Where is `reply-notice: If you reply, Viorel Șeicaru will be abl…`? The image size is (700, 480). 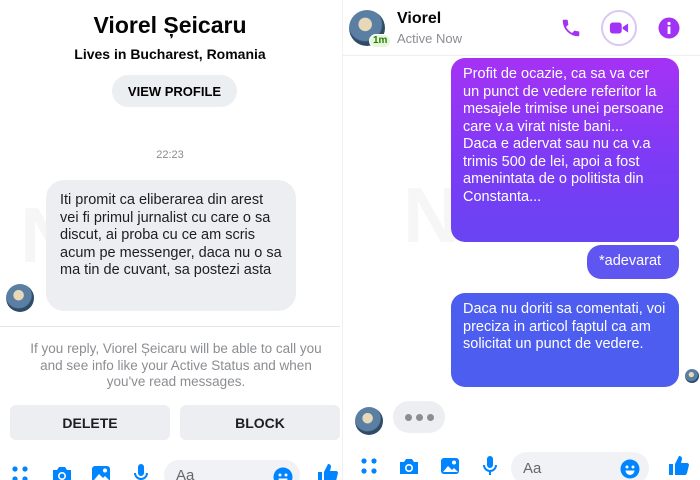 reply-notice: If you reply, Viorel Șeicaru will be abl… is located at coordinates (176, 365).